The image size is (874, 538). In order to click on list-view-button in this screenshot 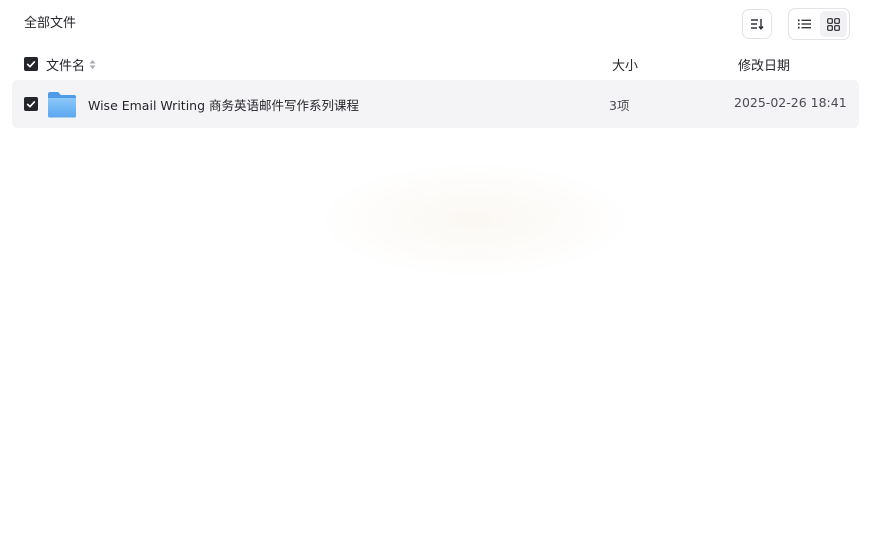, I will do `click(804, 24)`.